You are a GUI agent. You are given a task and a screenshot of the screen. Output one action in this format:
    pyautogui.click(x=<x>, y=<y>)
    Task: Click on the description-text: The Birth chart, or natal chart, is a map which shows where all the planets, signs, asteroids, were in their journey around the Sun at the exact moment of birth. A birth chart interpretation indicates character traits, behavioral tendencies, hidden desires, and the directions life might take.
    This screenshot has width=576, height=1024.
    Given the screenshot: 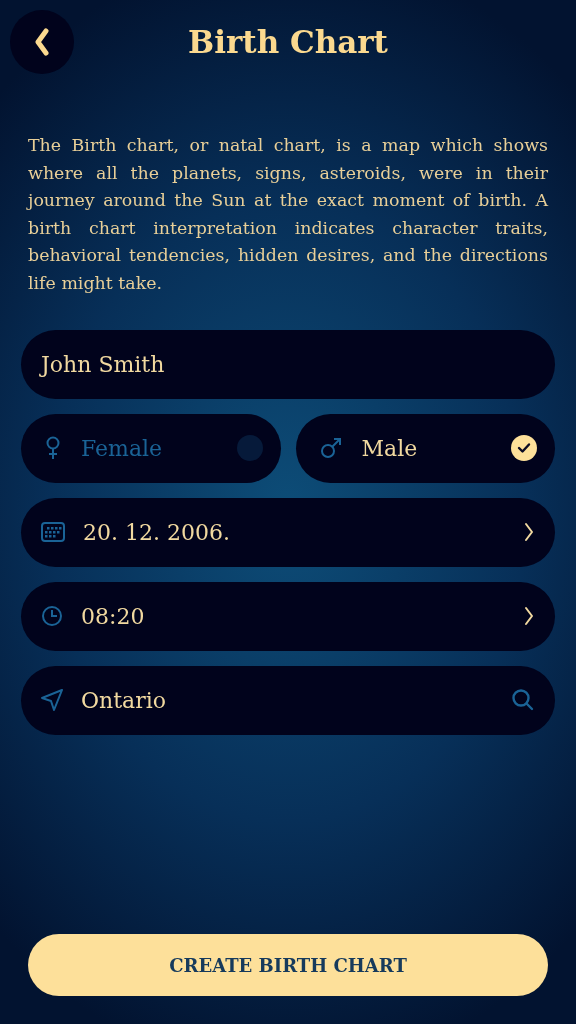 What is the action you would take?
    pyautogui.click(x=288, y=214)
    